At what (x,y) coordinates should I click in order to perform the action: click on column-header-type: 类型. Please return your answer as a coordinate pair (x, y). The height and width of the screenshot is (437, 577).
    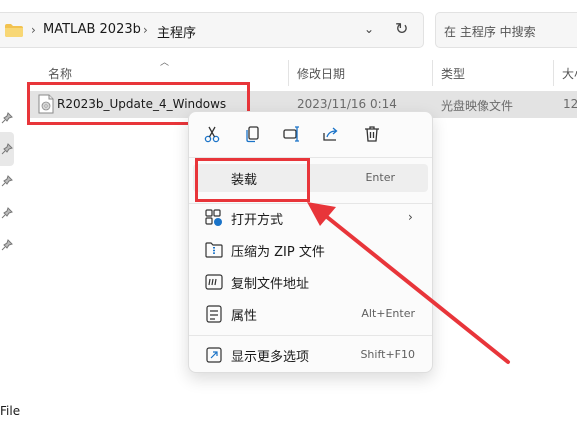
    Looking at the image, I should click on (453, 73).